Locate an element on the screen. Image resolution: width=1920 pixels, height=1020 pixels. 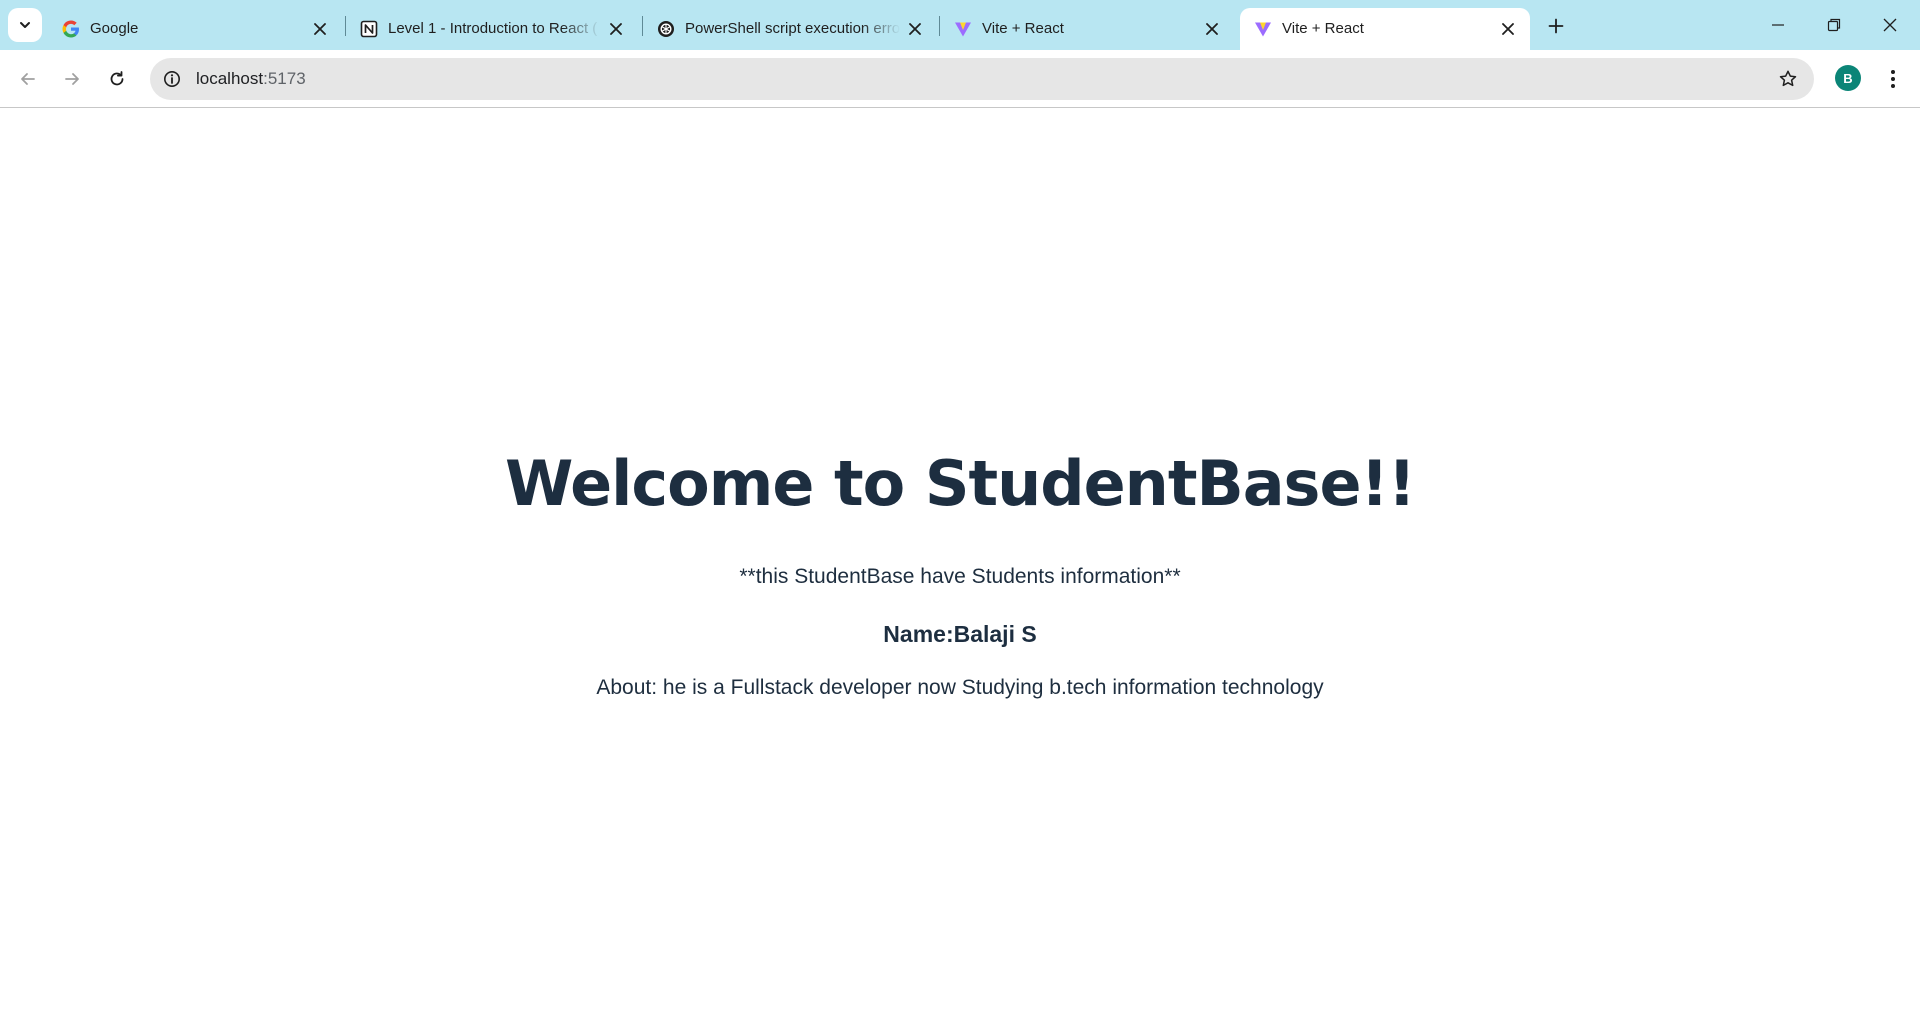
new-tab-button is located at coordinates (1556, 26).